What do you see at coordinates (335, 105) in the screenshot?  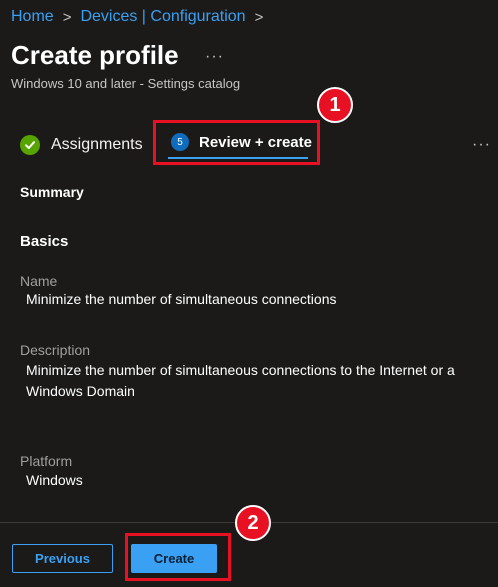 I see `annotation-badge-1: 1` at bounding box center [335, 105].